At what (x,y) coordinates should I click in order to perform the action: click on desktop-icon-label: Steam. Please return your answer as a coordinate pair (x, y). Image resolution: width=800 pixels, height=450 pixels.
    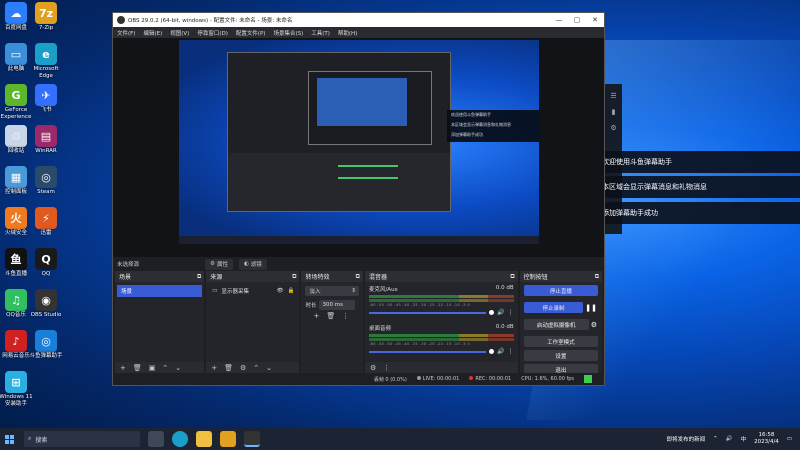
    Looking at the image, I should click on (46, 192).